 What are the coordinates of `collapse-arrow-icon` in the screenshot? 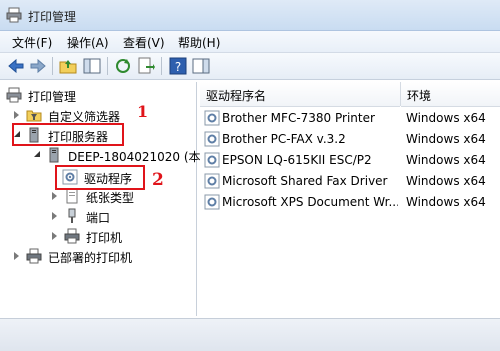 It's located at (37, 154).